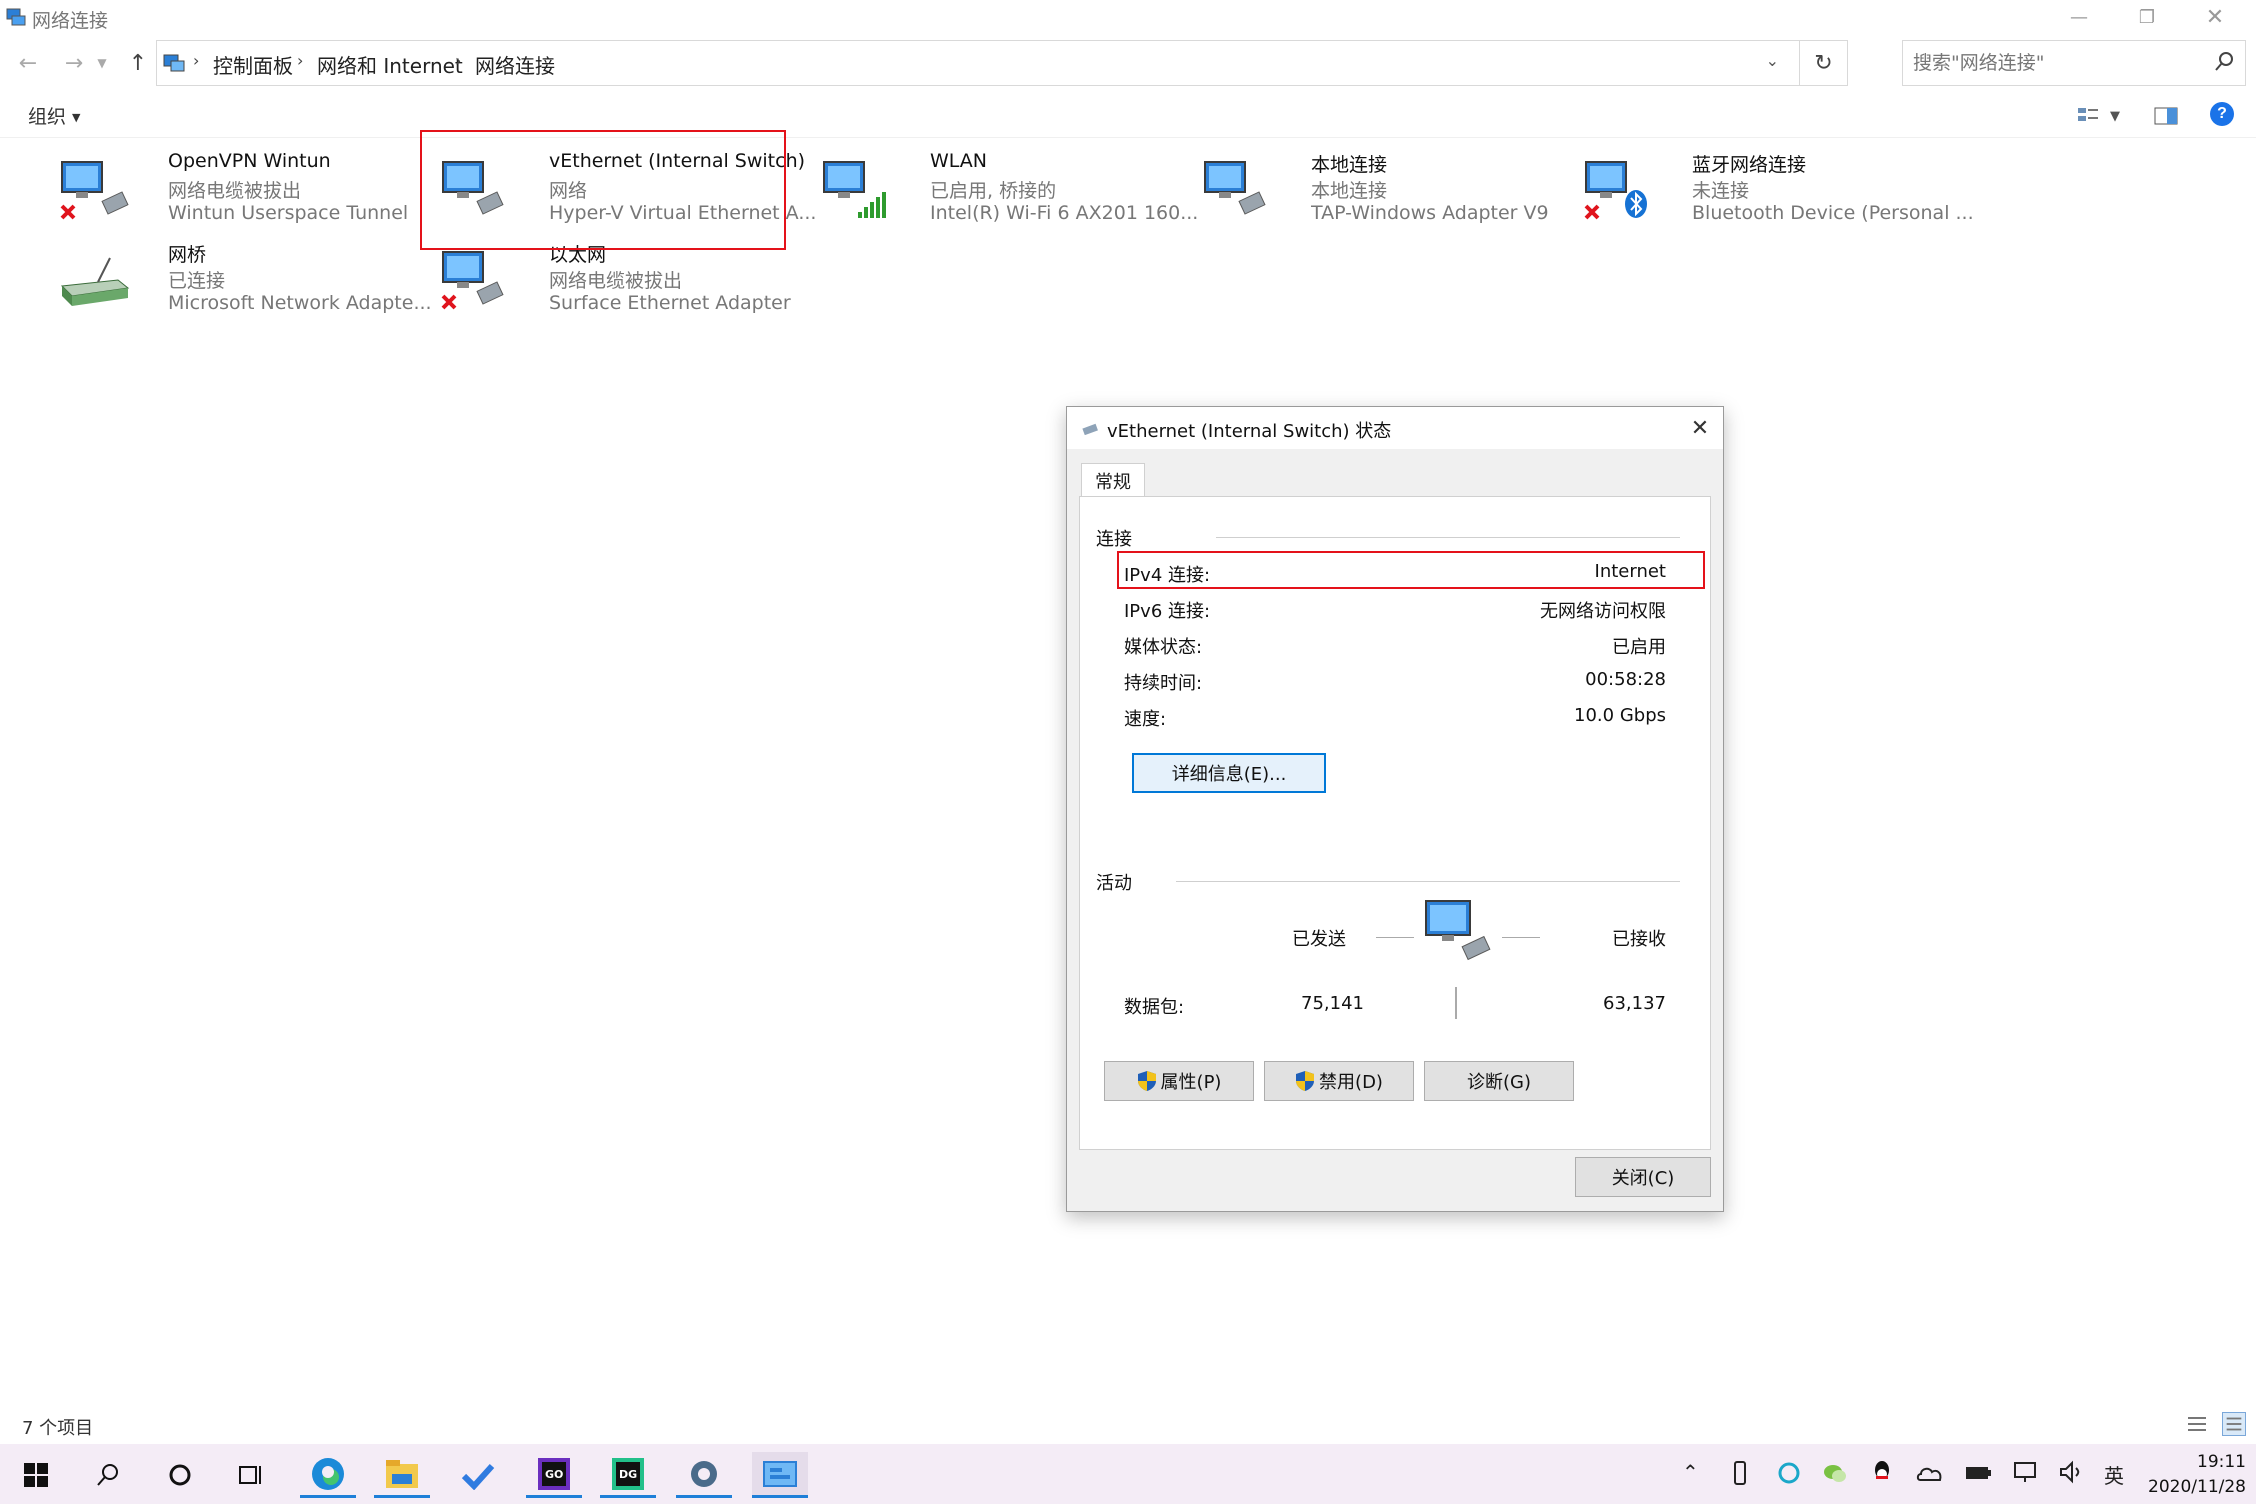 The height and width of the screenshot is (1504, 2256). I want to click on onedrive-icon, so click(1930, 1473).